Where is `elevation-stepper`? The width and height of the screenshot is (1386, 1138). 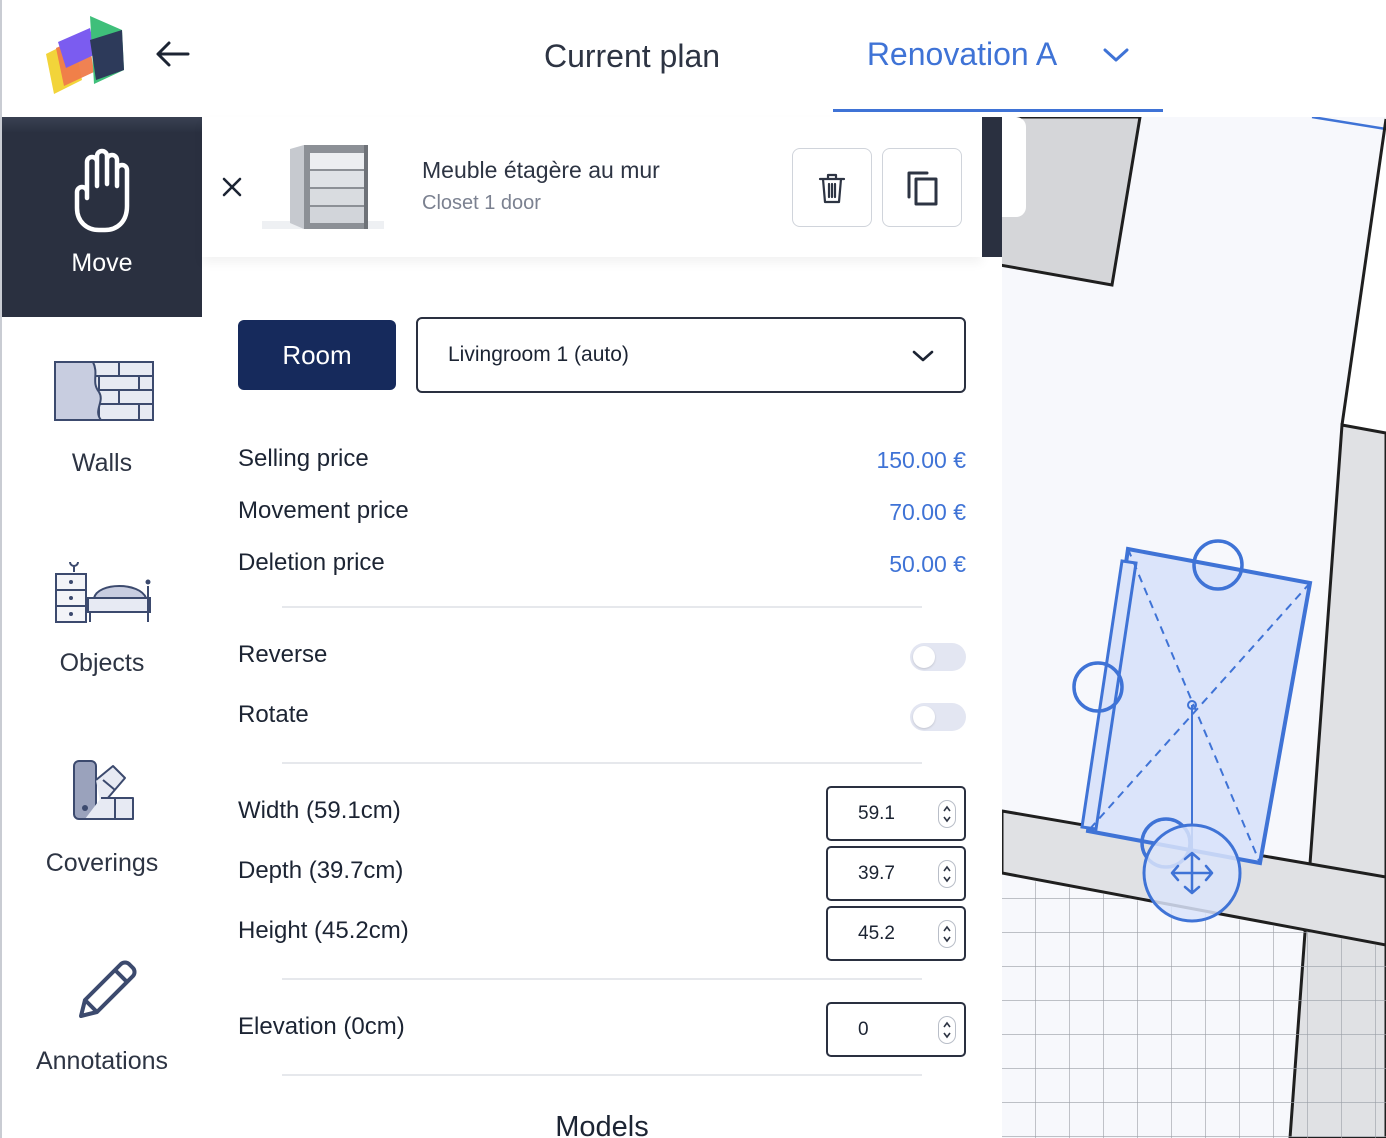 elevation-stepper is located at coordinates (947, 1030).